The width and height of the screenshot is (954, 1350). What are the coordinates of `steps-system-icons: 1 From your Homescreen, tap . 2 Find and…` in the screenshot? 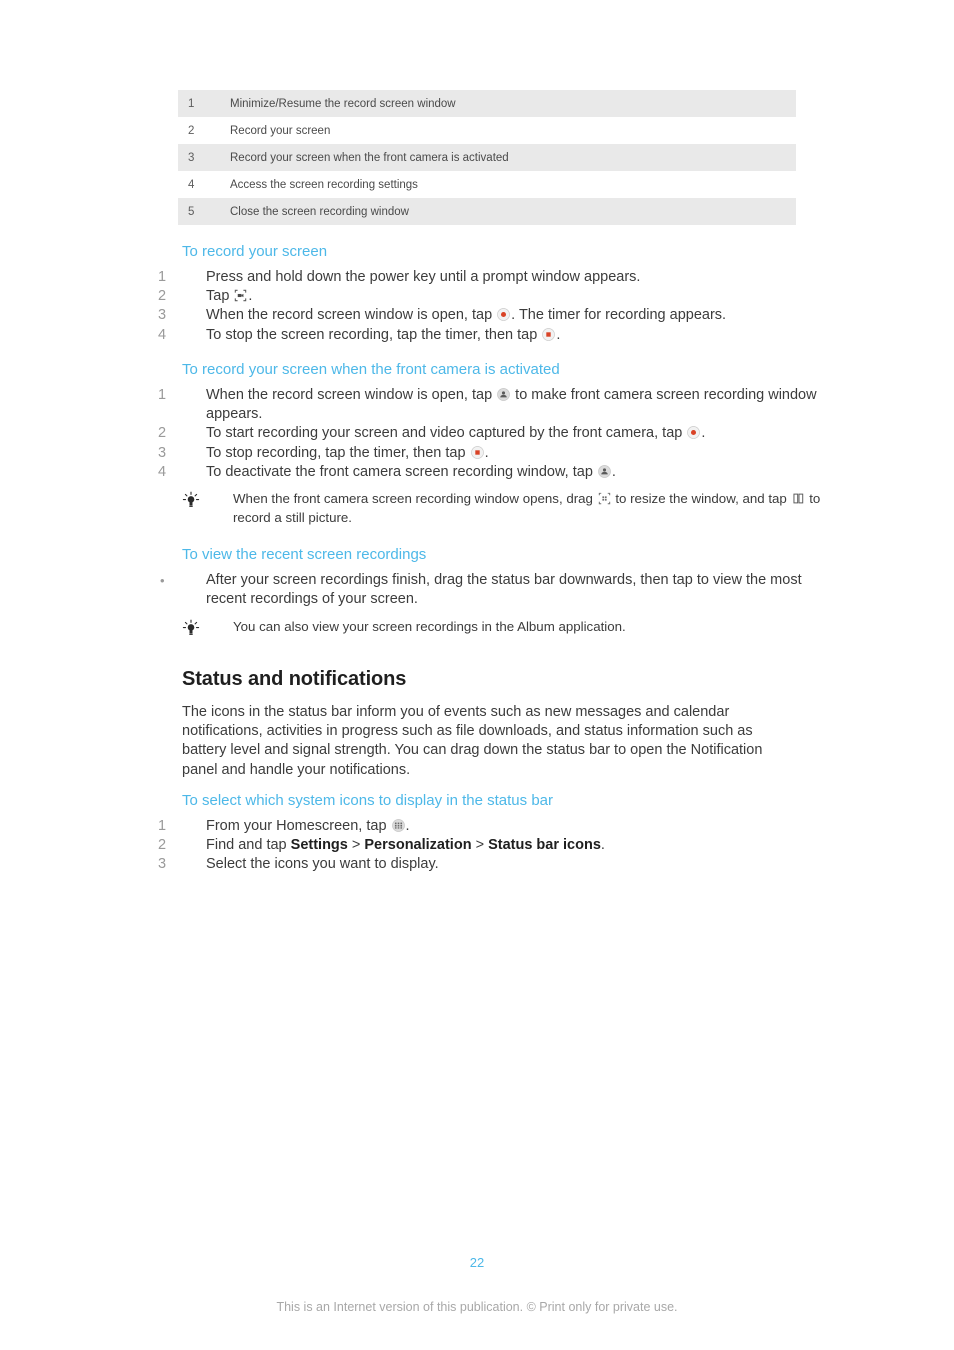 It's located at (477, 846).